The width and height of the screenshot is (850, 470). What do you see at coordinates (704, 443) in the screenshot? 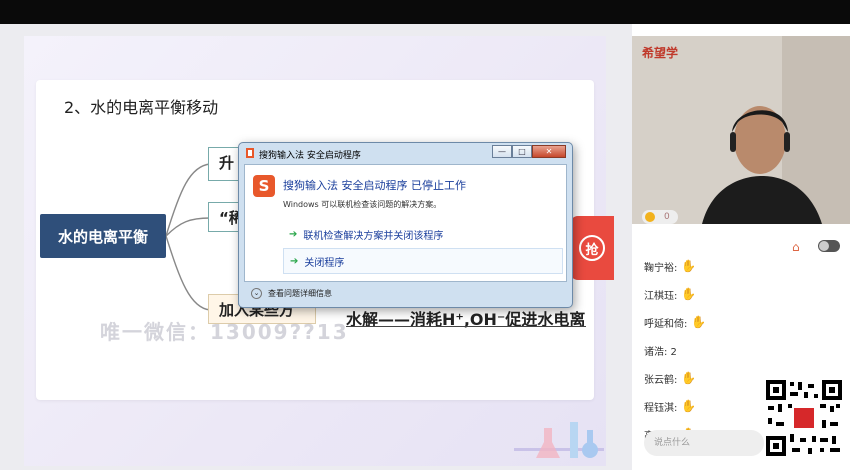
I see `chat-input: 说点什么` at bounding box center [704, 443].